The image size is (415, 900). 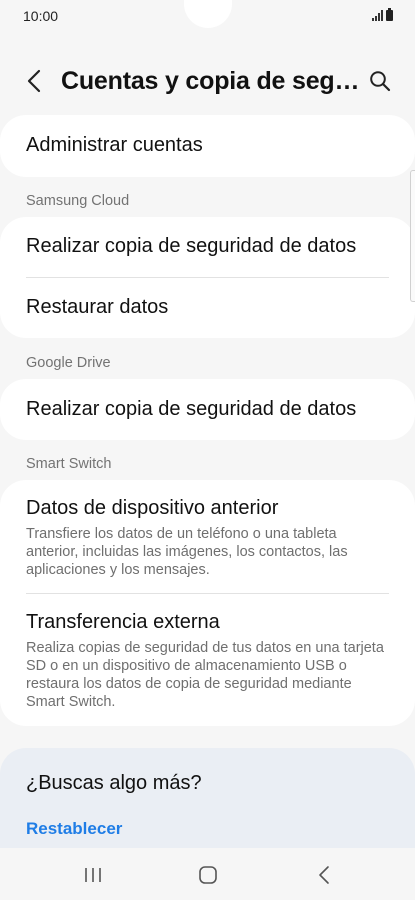 I want to click on section-header-smart-switch: Smart Switch, so click(x=69, y=464).